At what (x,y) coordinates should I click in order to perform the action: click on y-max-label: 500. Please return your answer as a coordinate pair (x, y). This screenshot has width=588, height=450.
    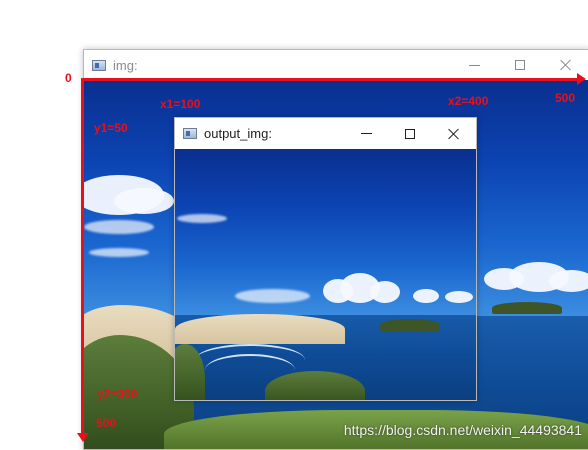
    Looking at the image, I should click on (106, 423).